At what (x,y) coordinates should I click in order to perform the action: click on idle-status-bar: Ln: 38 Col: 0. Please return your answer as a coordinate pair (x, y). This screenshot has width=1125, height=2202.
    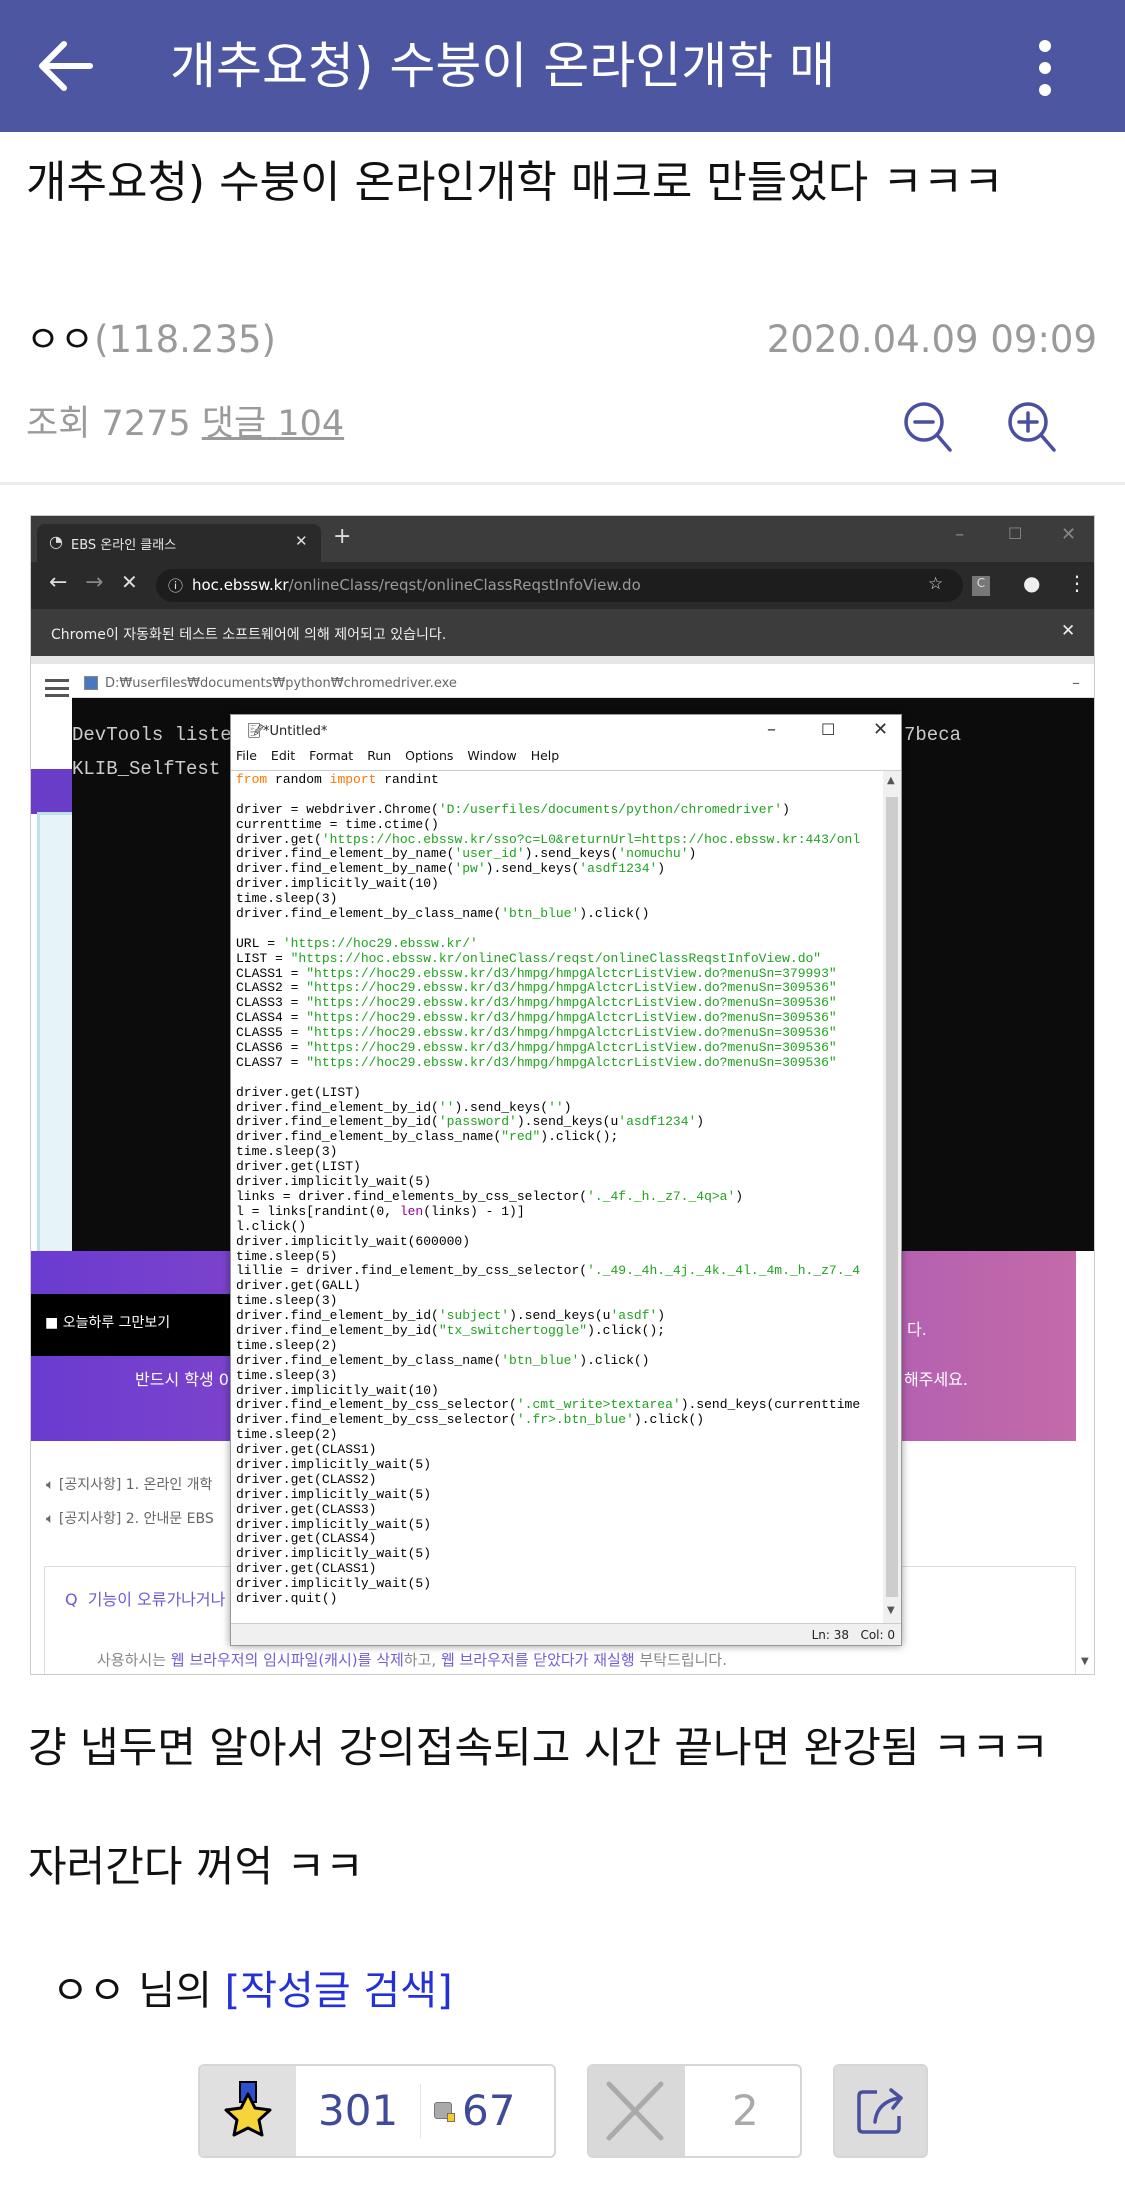
    Looking at the image, I should click on (566, 1634).